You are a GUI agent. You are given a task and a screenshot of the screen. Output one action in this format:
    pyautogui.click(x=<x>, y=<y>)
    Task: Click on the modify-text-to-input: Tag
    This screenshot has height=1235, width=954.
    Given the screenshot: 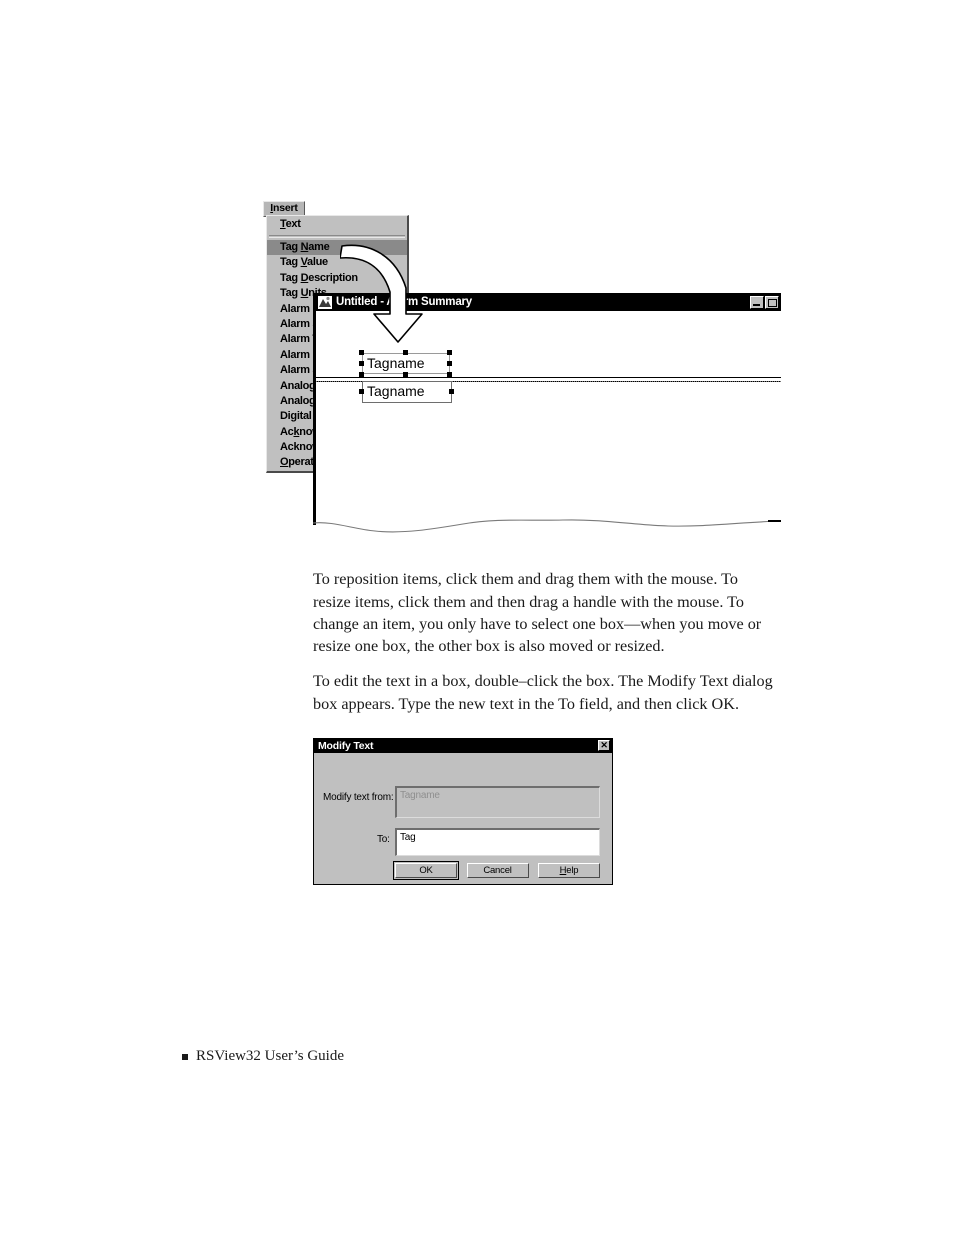 What is the action you would take?
    pyautogui.click(x=497, y=842)
    